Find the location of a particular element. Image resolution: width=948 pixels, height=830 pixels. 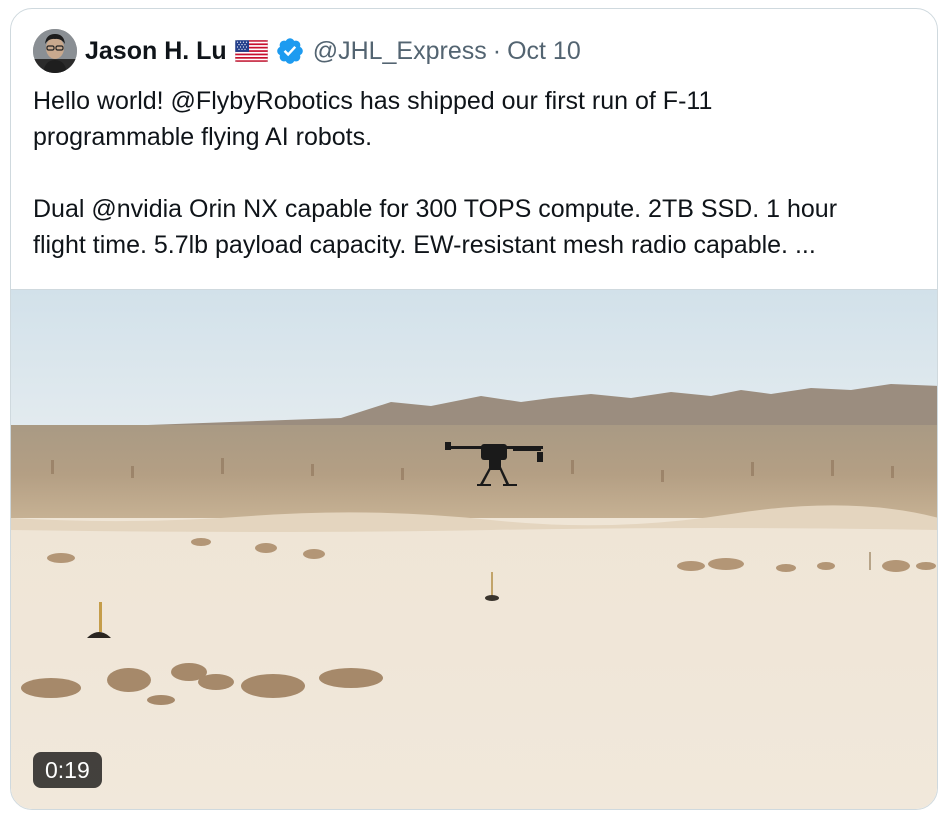

author-name: Jason H. Lu is located at coordinates (156, 51).